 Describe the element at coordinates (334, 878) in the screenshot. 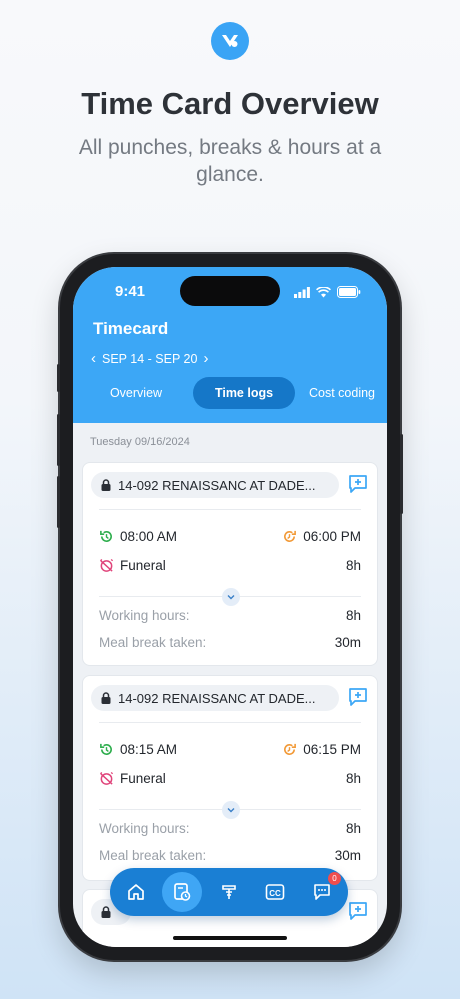

I see `chat-badge: 0` at that location.